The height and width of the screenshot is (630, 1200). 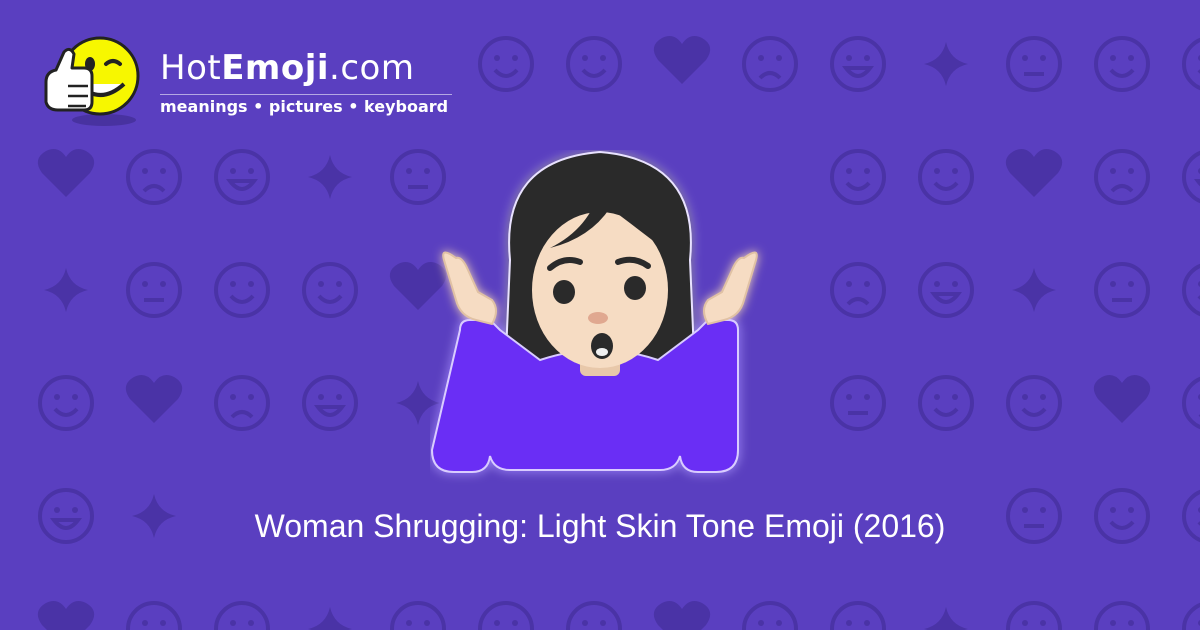 I want to click on brand-divider, so click(x=306, y=94).